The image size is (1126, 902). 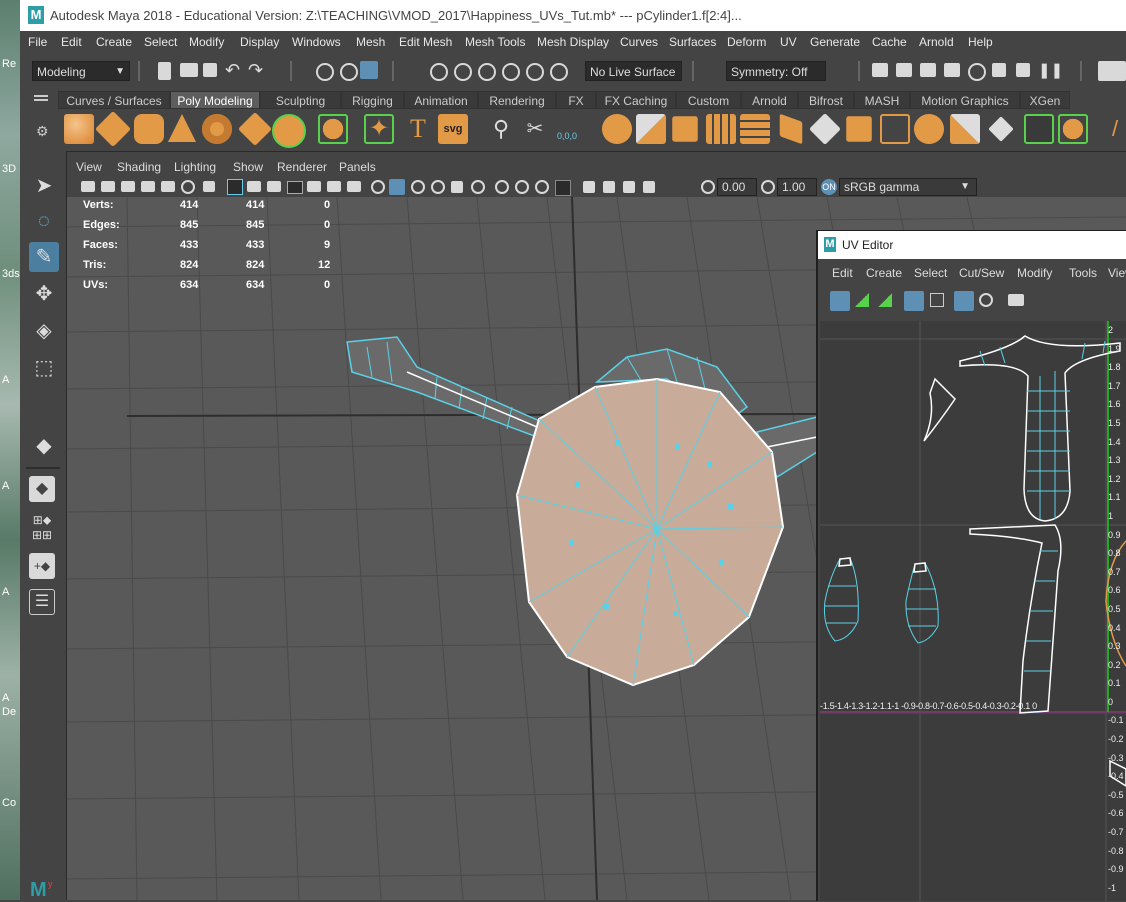 What do you see at coordinates (234, 70) in the screenshot?
I see `undo-icon: ↶` at bounding box center [234, 70].